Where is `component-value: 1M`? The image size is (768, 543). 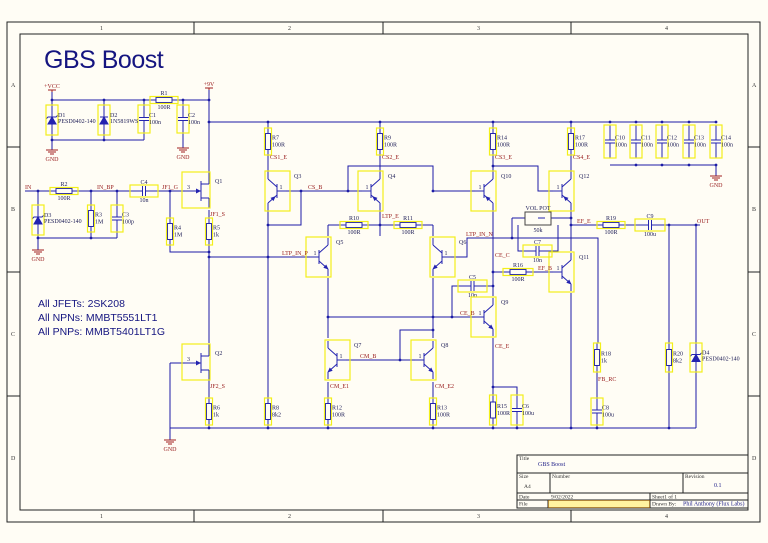
component-value: 1M is located at coordinates (99, 223).